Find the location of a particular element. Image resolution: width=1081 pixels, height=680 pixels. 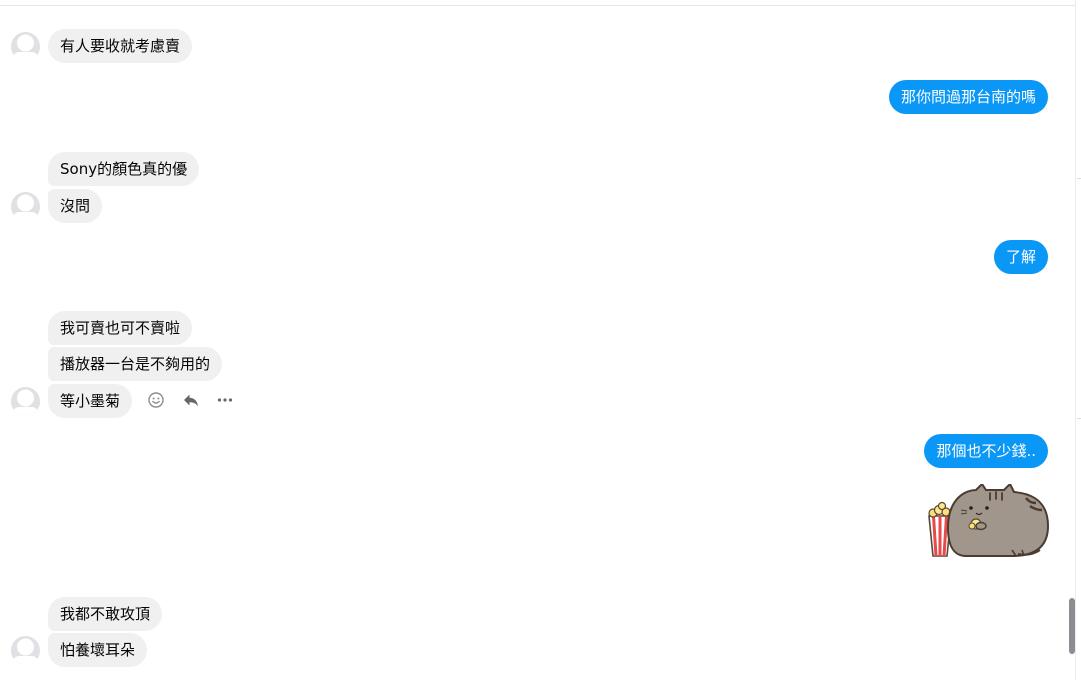

reply-icon is located at coordinates (191, 400).